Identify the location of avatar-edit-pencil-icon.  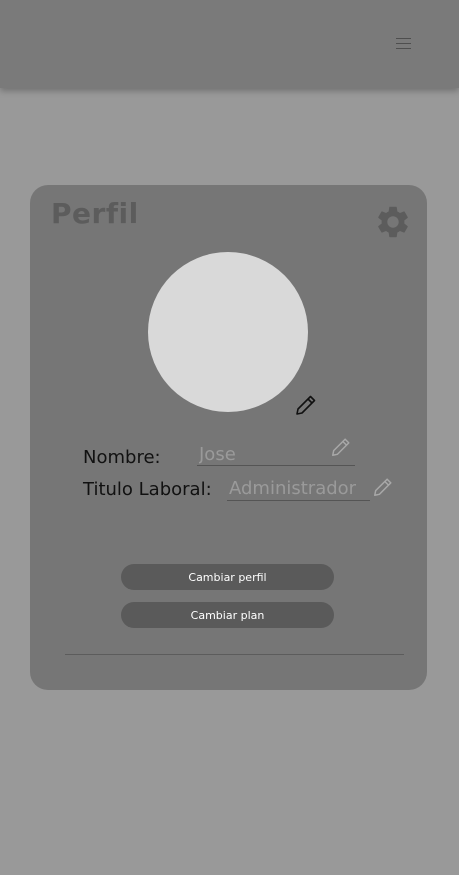
(306, 405).